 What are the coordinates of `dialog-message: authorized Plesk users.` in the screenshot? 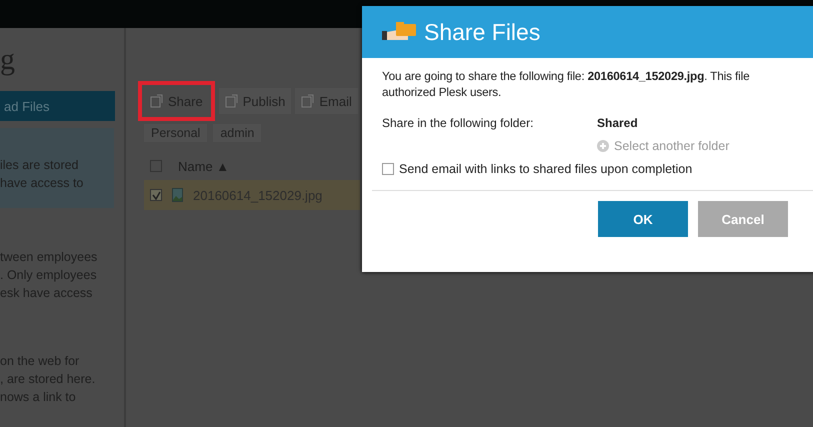 It's located at (442, 92).